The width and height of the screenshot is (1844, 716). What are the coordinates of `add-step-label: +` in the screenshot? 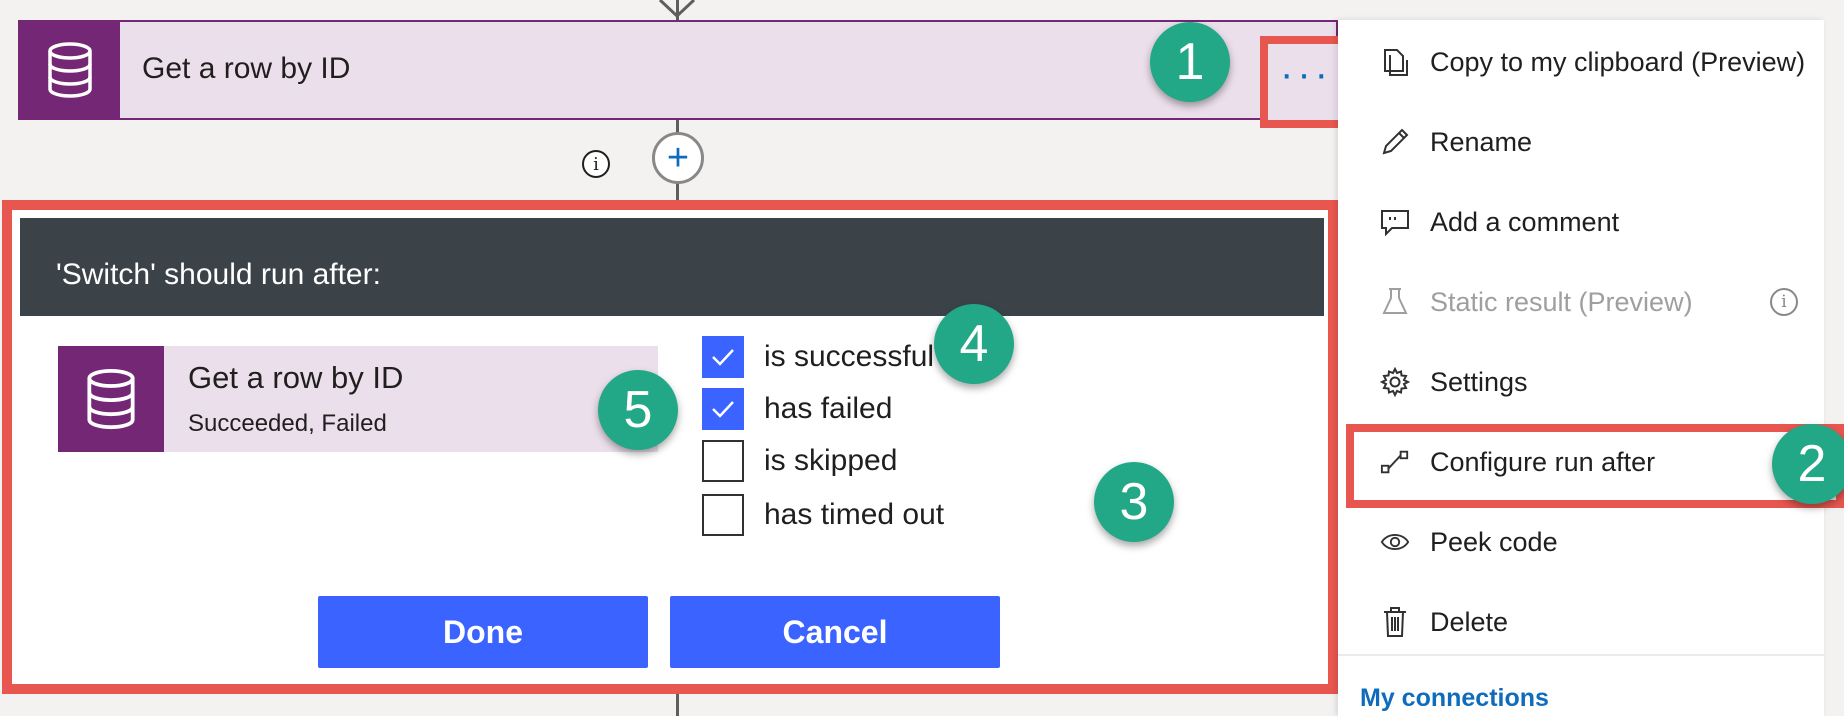 It's located at (678, 158).